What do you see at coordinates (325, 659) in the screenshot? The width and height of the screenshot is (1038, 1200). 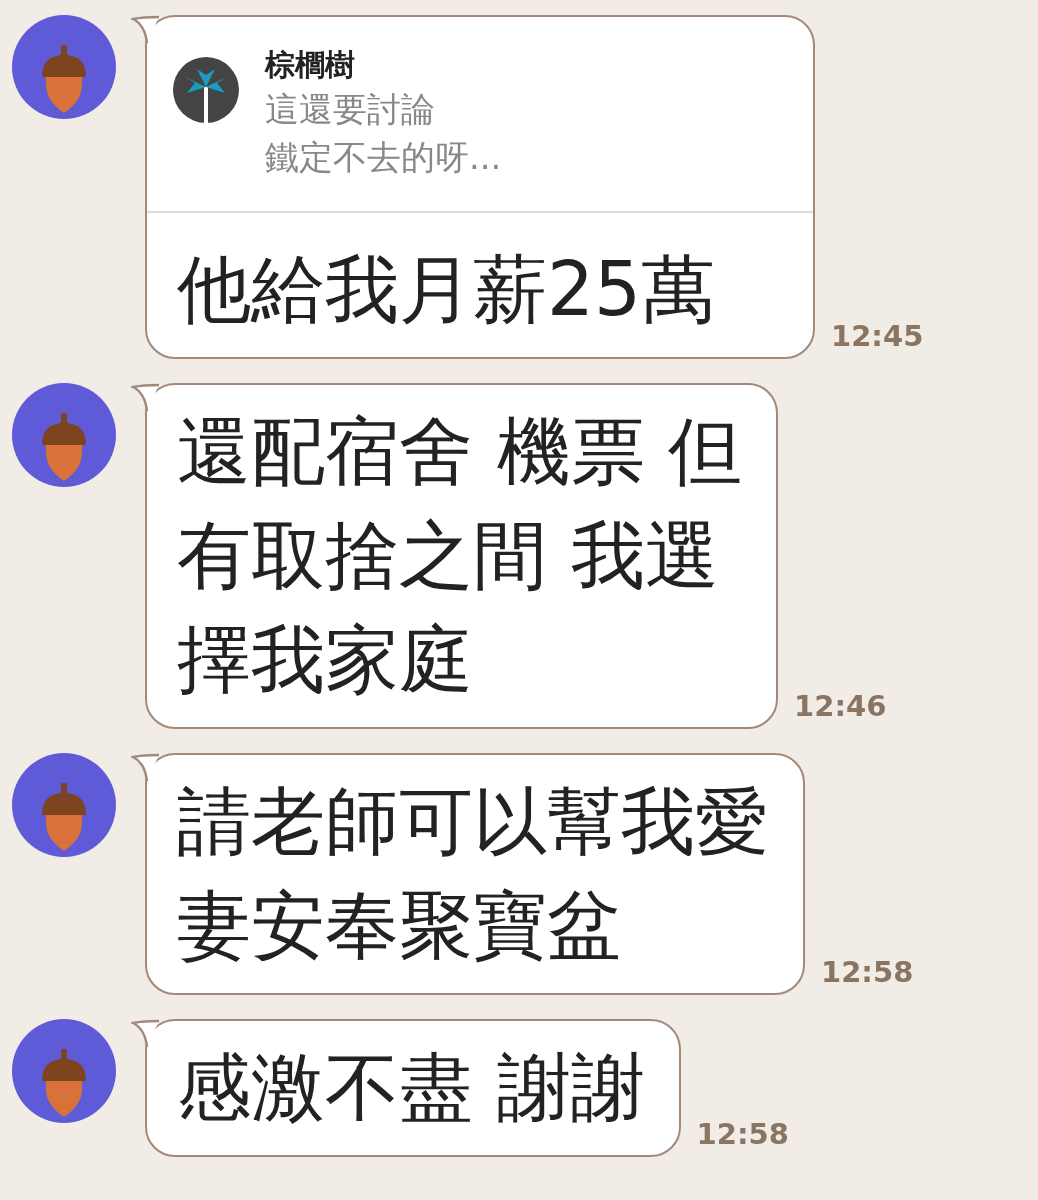 I see `message-text: 擇我家庭` at bounding box center [325, 659].